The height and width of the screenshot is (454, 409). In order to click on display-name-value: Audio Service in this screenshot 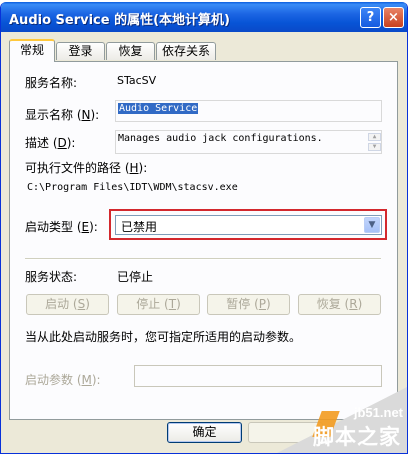, I will do `click(158, 108)`.